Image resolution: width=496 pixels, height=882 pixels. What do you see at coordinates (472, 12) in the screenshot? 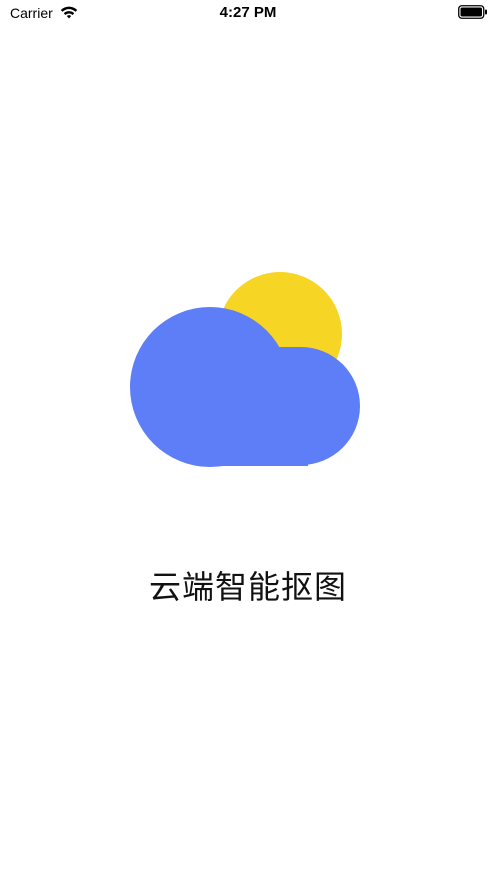
I see `battery-icon` at bounding box center [472, 12].